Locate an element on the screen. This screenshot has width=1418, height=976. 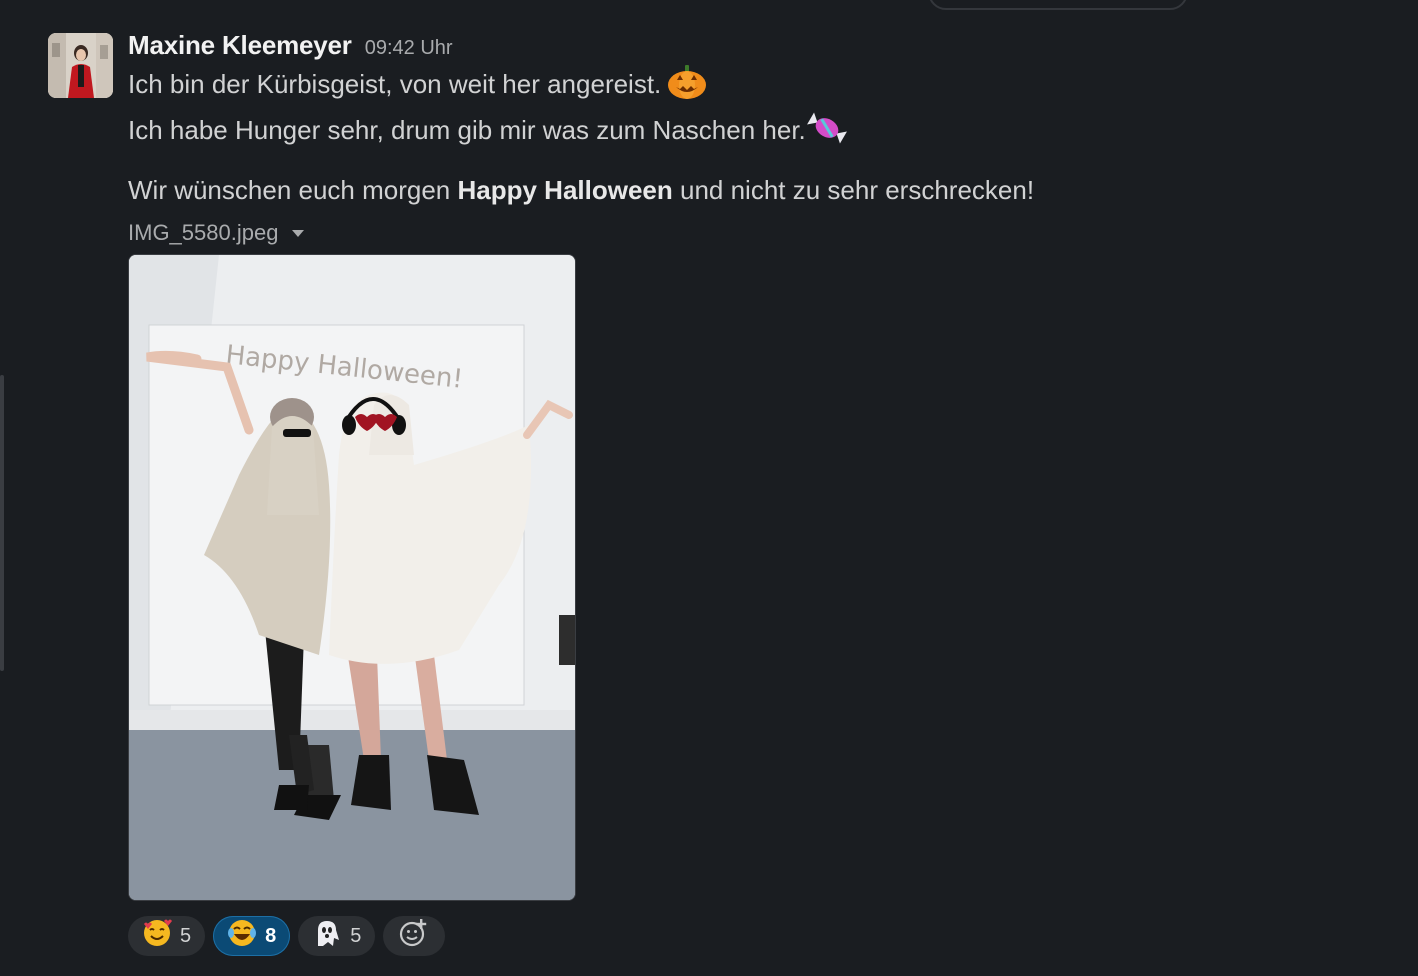
reactions-bar: 5 8 5 is located at coordinates (287, 936).